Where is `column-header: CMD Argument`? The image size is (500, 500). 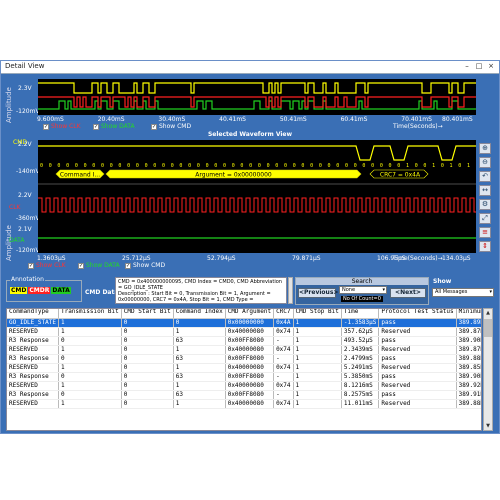 column-header: CMD Argument is located at coordinates (250, 314).